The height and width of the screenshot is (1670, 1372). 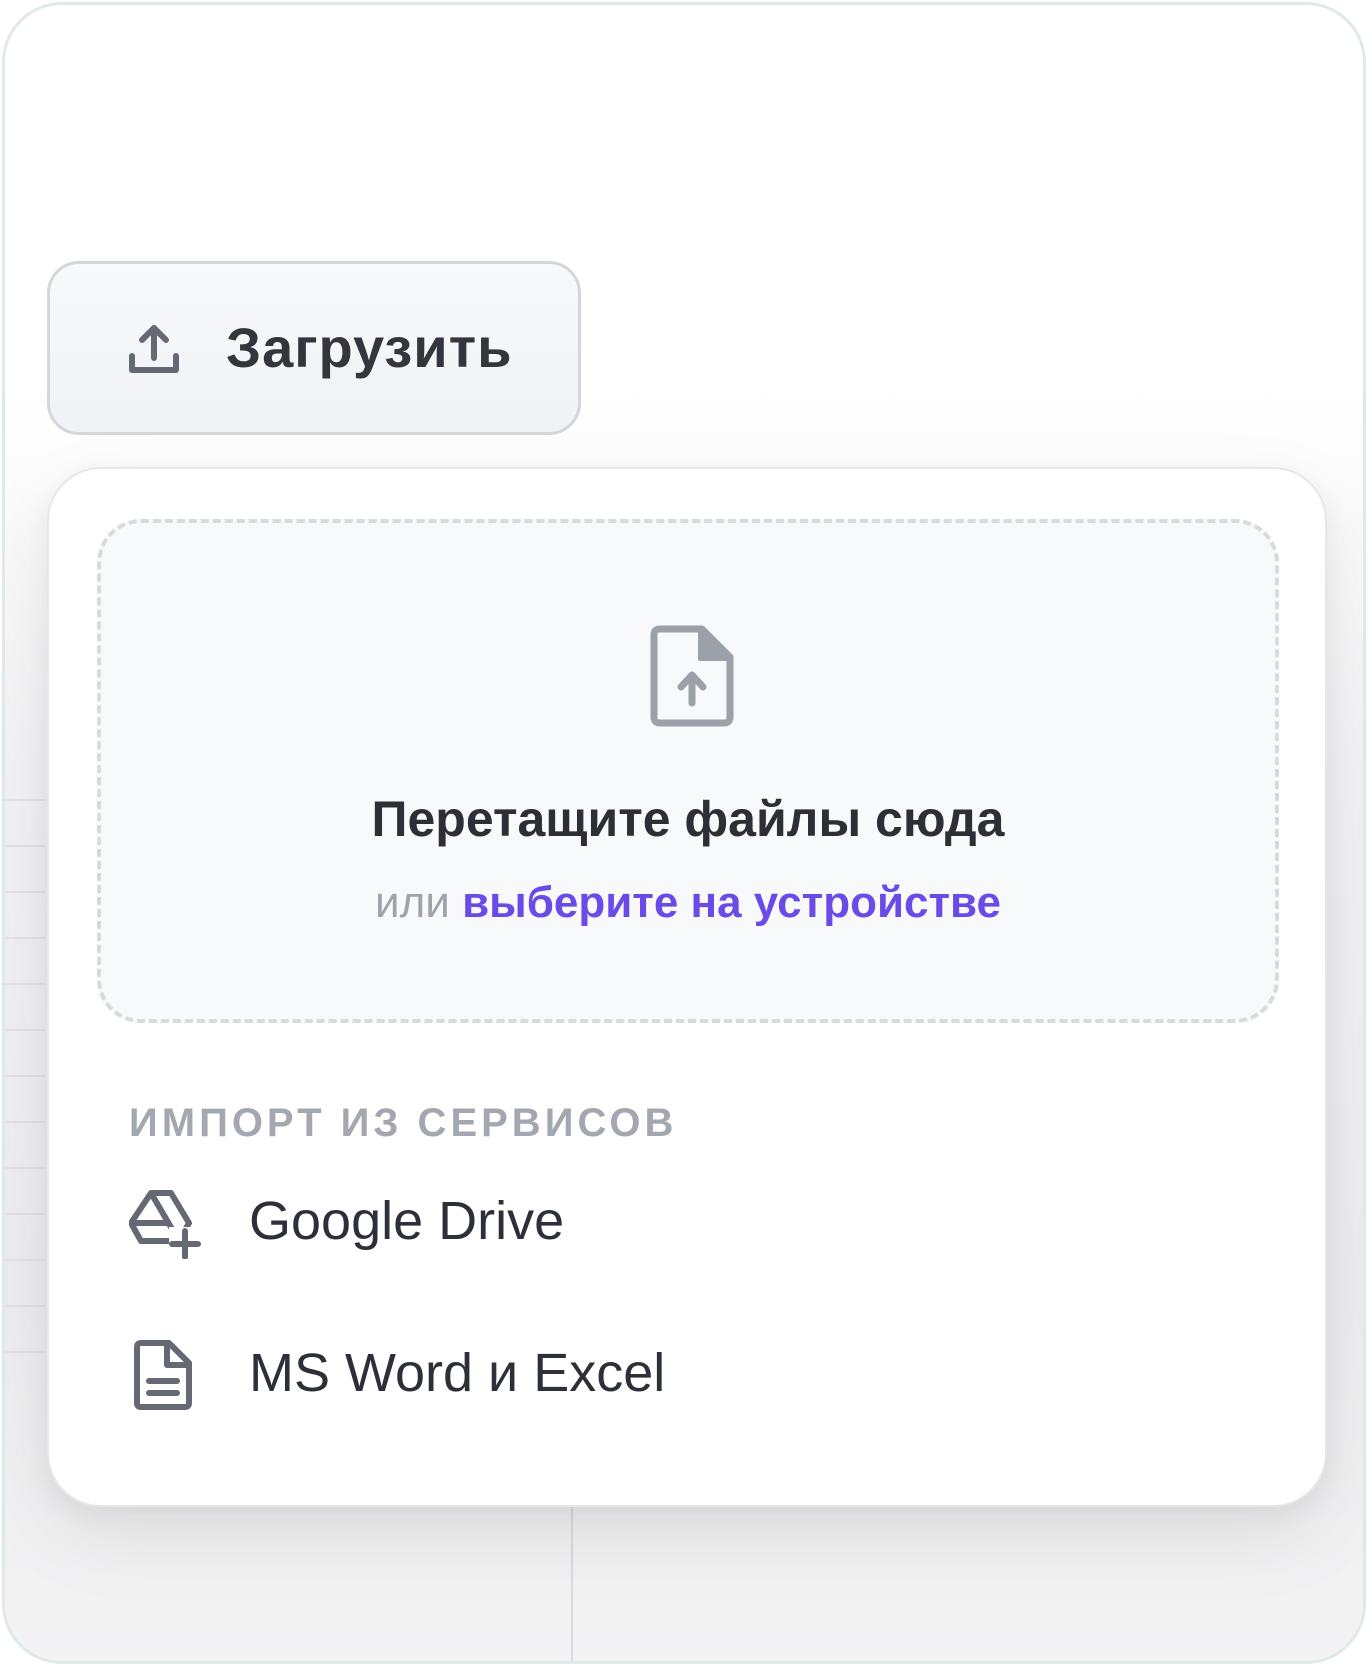 What do you see at coordinates (689, 1372) in the screenshot?
I see `import-ms-word-excel: MS Word и Excel` at bounding box center [689, 1372].